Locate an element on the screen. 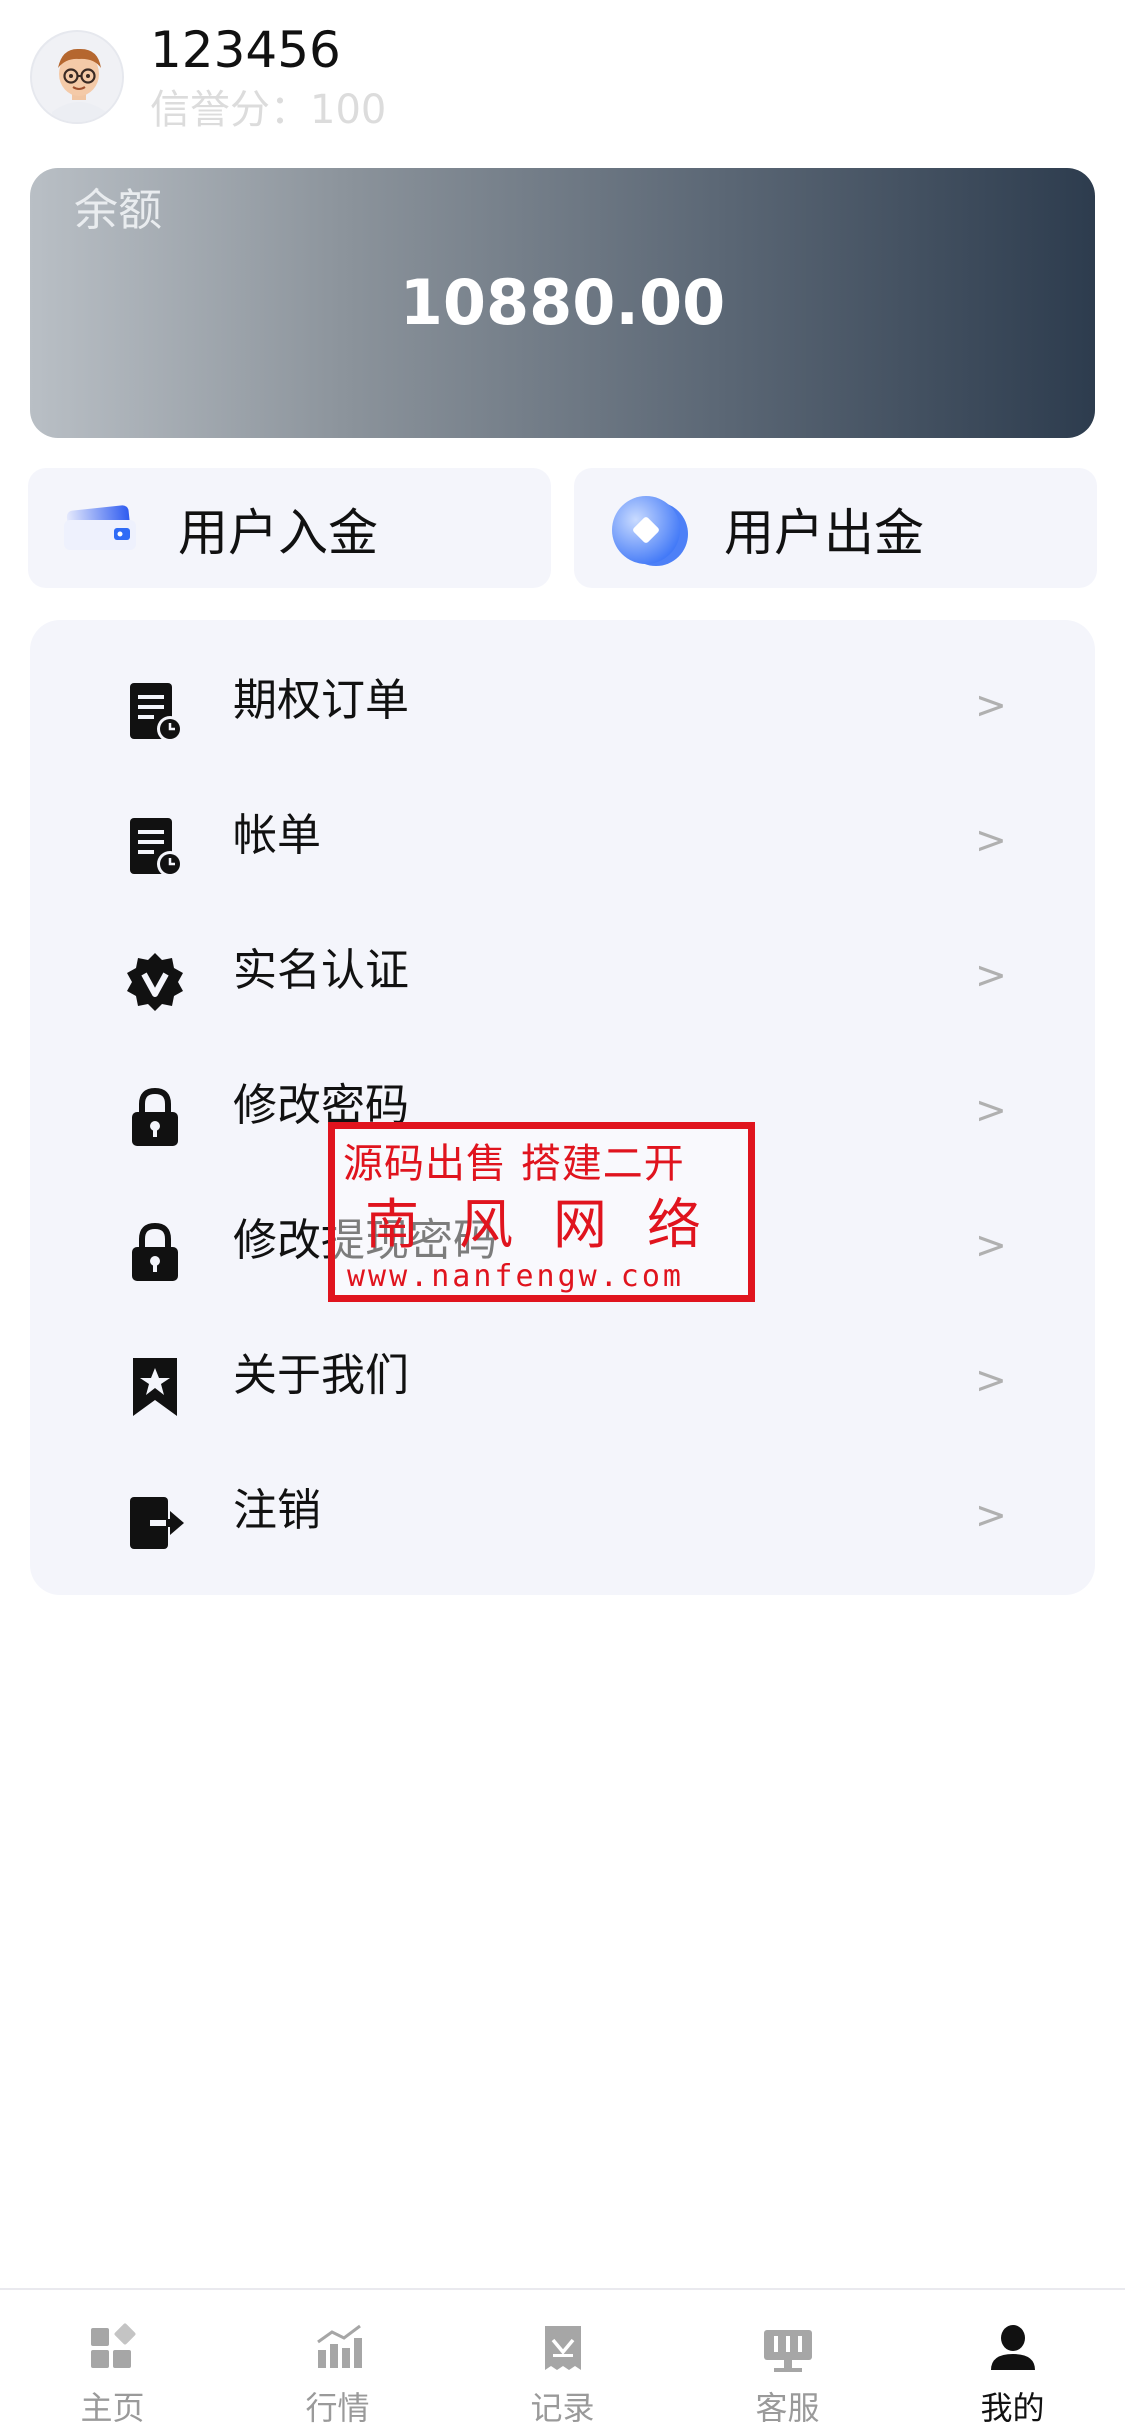 This screenshot has width=1125, height=2436. tab-records: 记录 is located at coordinates (562, 2363).